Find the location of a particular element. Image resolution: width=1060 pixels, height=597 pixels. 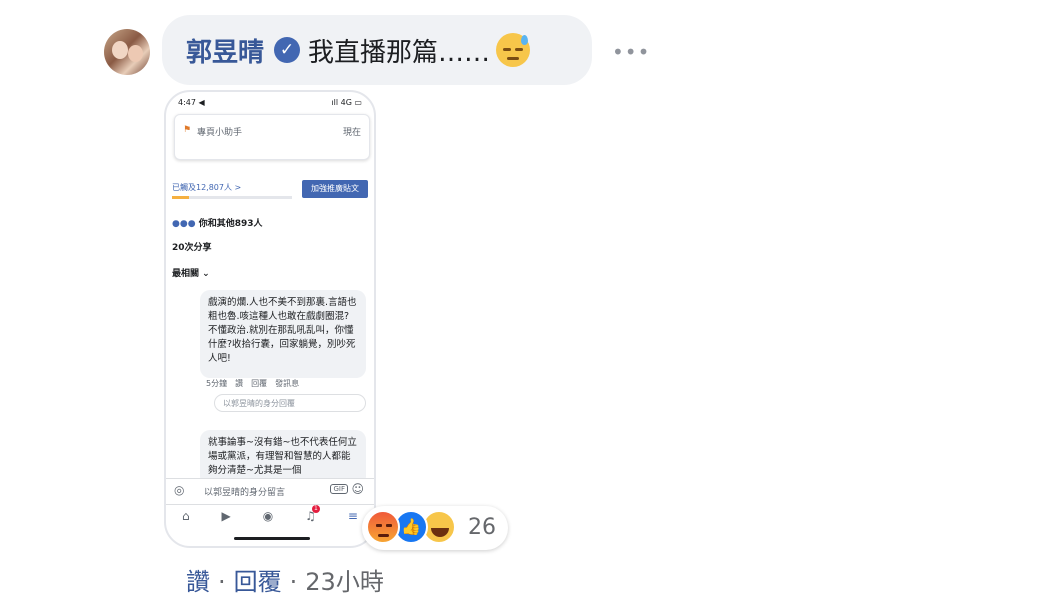

phone-status-bar: 4:47 ◀ ıll 4G ▭ is located at coordinates (270, 102).